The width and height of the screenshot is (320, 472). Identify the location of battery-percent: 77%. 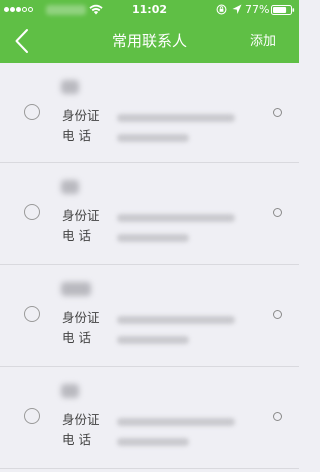
(257, 9).